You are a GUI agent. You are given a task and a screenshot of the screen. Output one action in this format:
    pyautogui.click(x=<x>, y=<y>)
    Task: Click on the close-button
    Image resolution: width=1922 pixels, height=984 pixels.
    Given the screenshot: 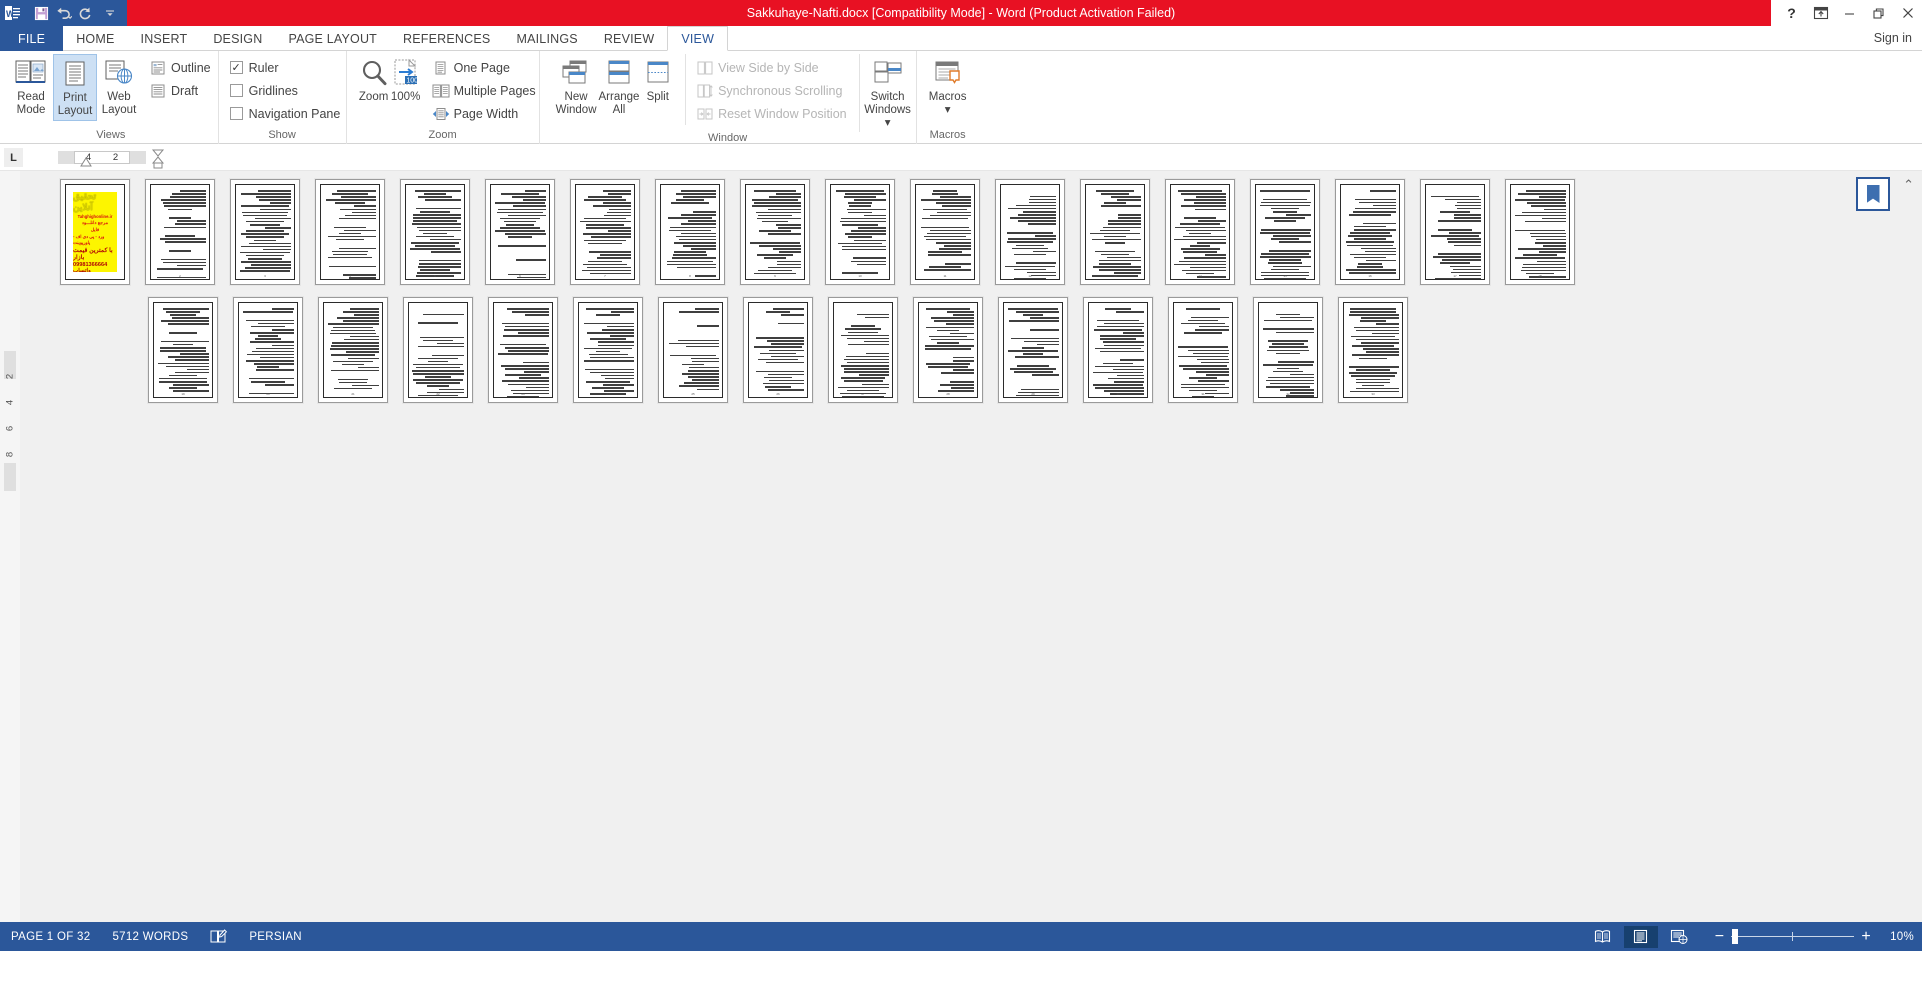 What is the action you would take?
    pyautogui.click(x=1907, y=13)
    